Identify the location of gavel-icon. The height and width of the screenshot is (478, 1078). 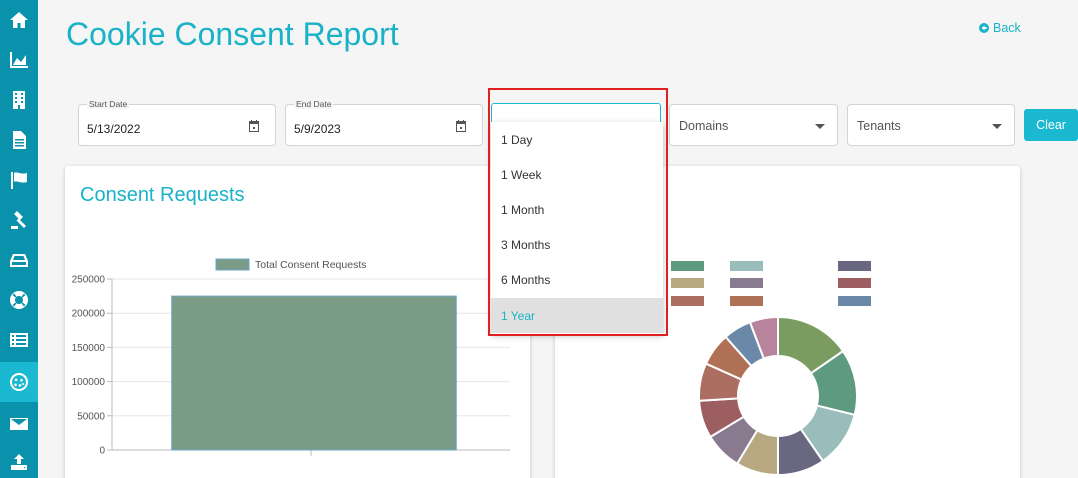
(18, 220).